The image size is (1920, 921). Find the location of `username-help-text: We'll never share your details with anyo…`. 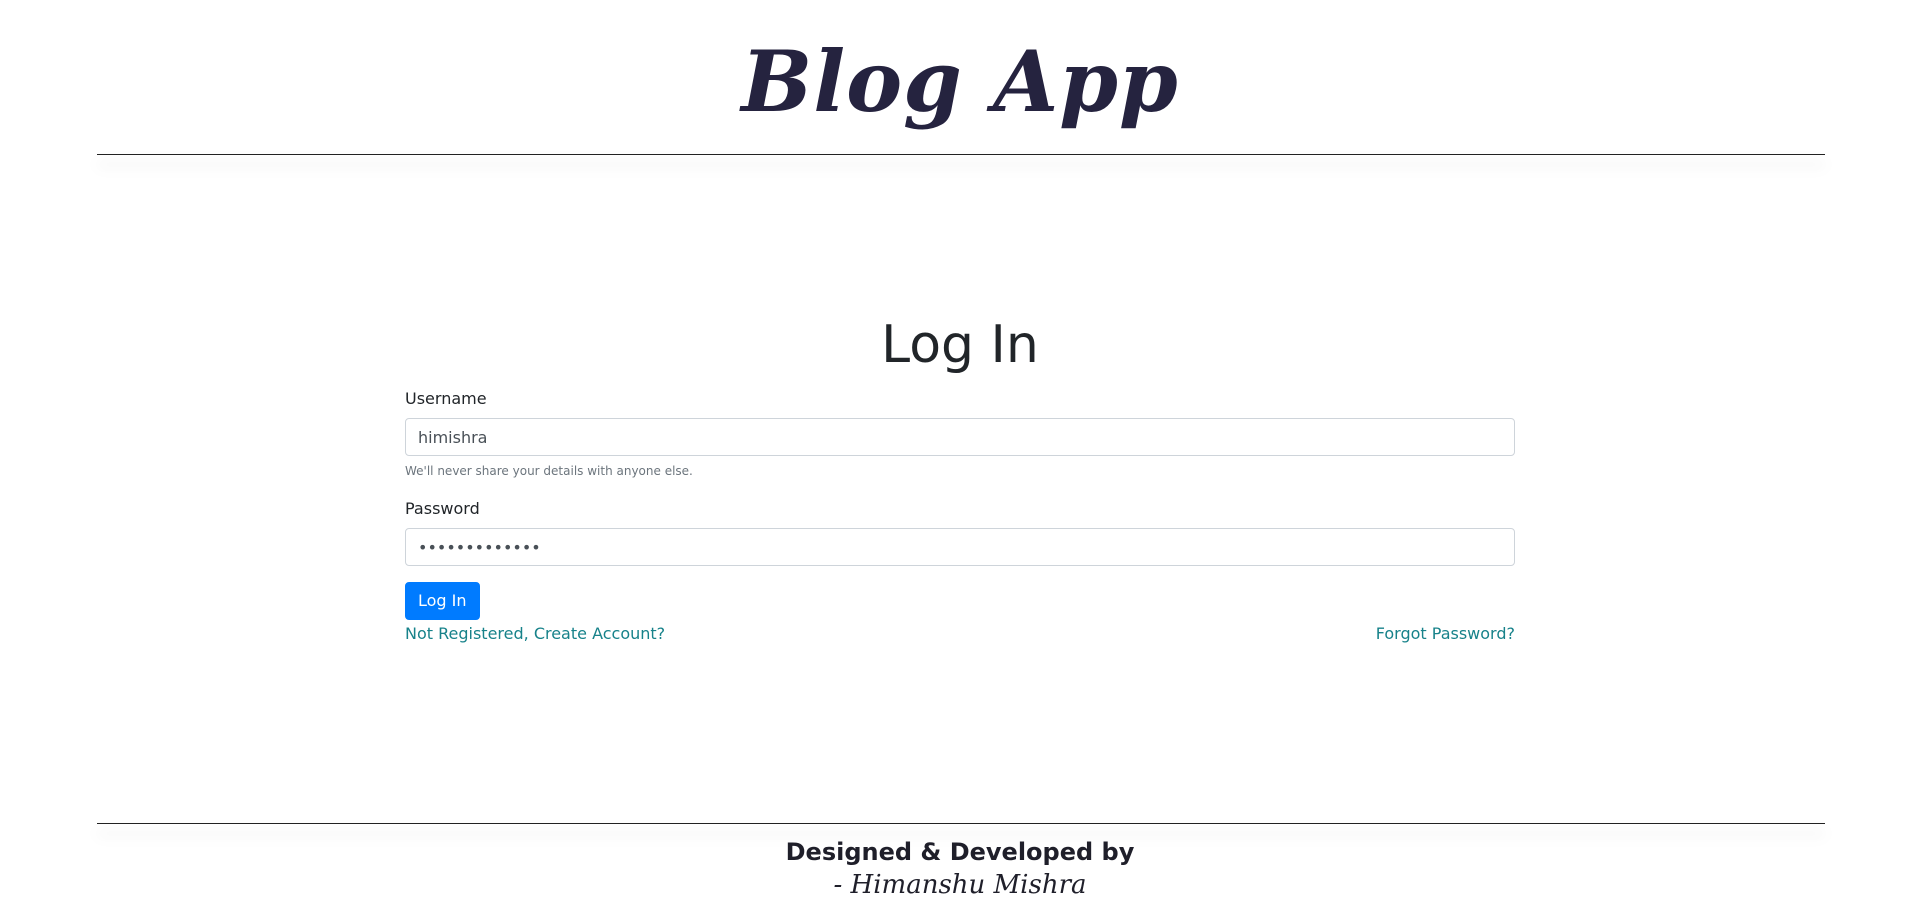

username-help-text: We'll never share your details with anyo… is located at coordinates (549, 471).